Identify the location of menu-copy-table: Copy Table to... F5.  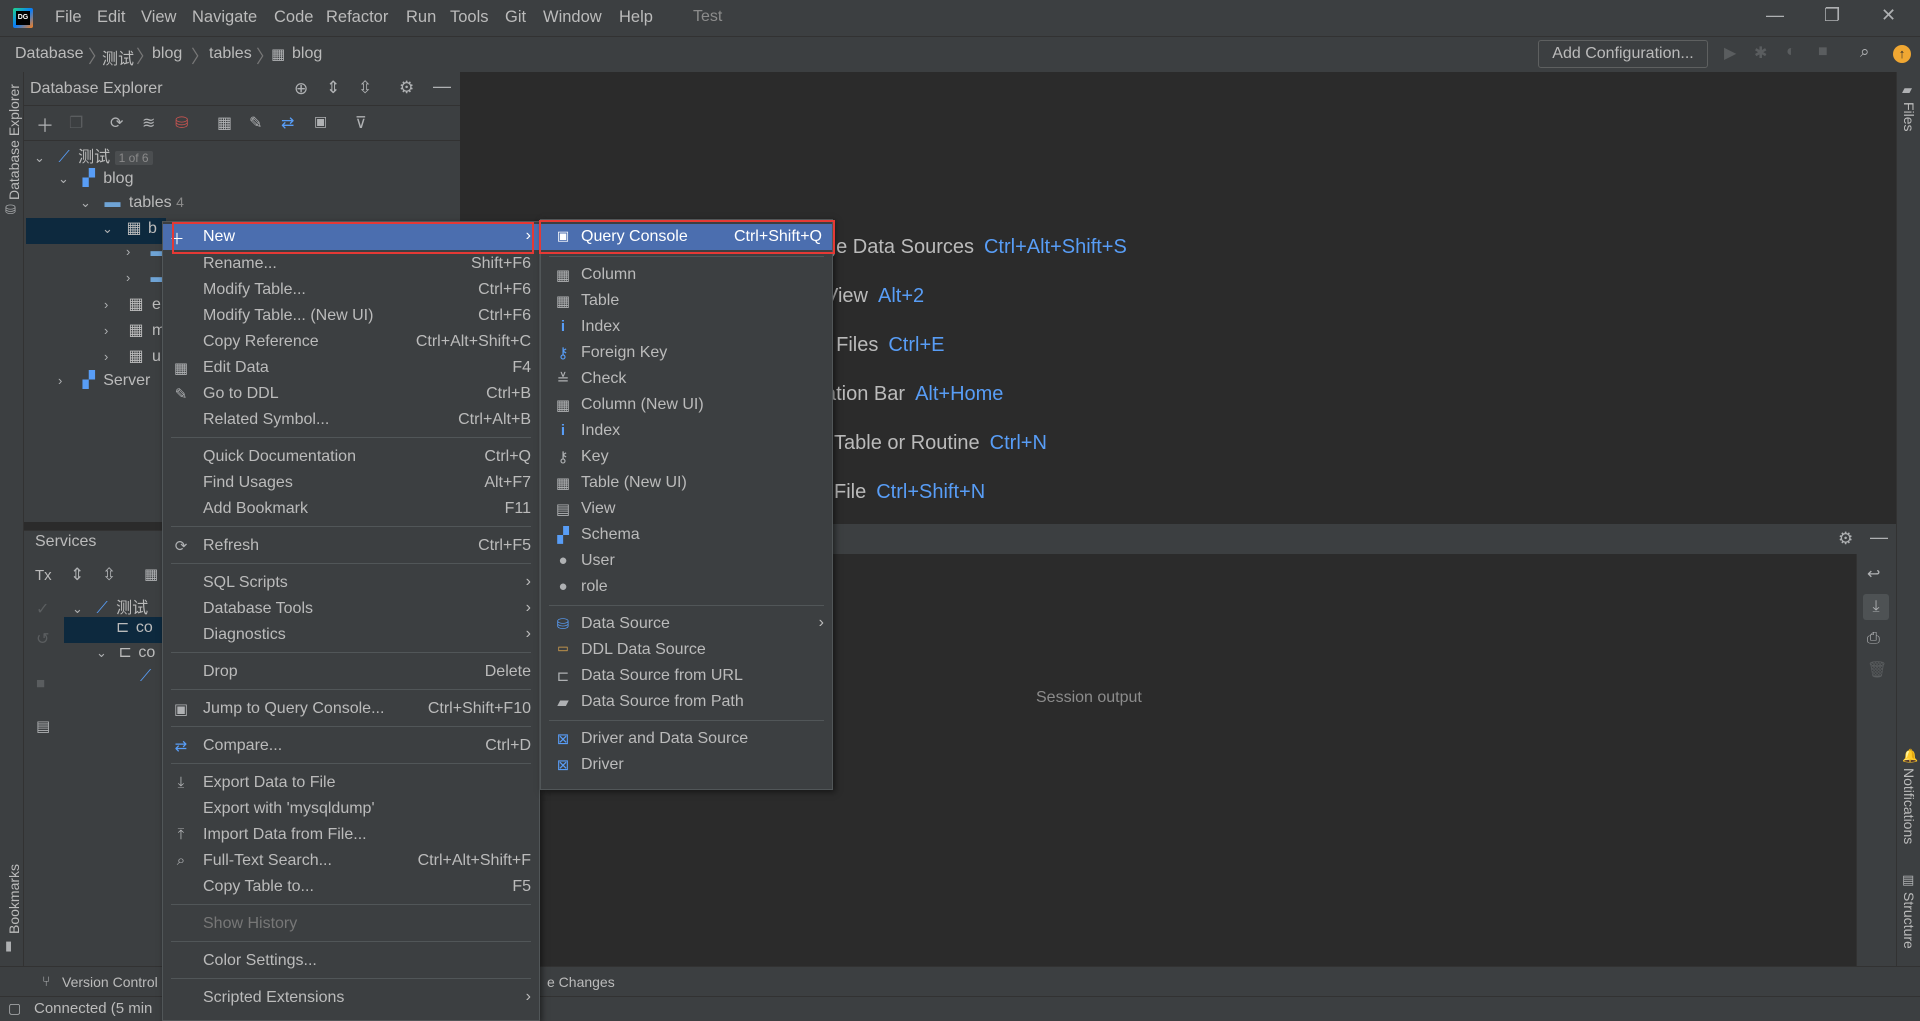
(351, 887).